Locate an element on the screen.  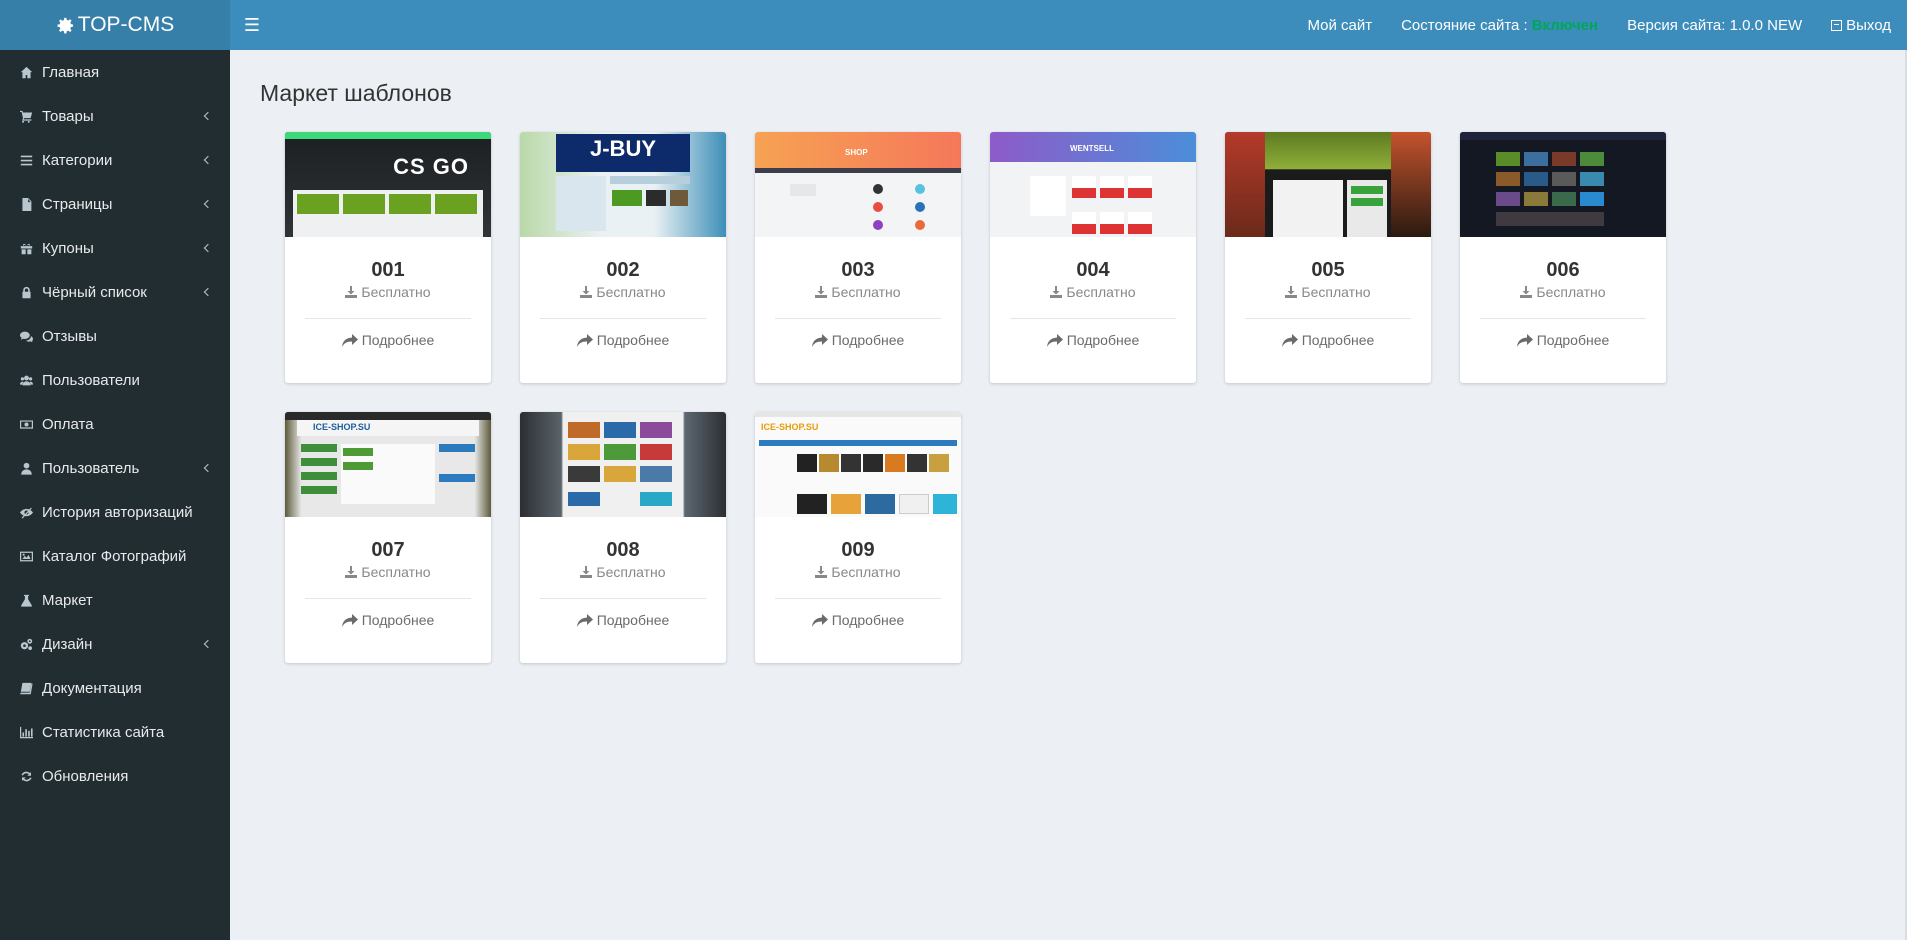
logout-icon is located at coordinates (1837, 25).